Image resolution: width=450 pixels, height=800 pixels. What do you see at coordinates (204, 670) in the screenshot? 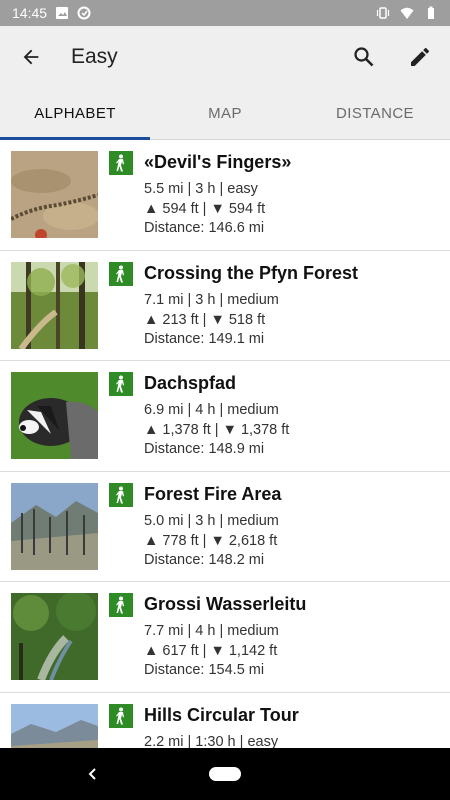
I see `trail-distance: Distance: 154.5 mi` at bounding box center [204, 670].